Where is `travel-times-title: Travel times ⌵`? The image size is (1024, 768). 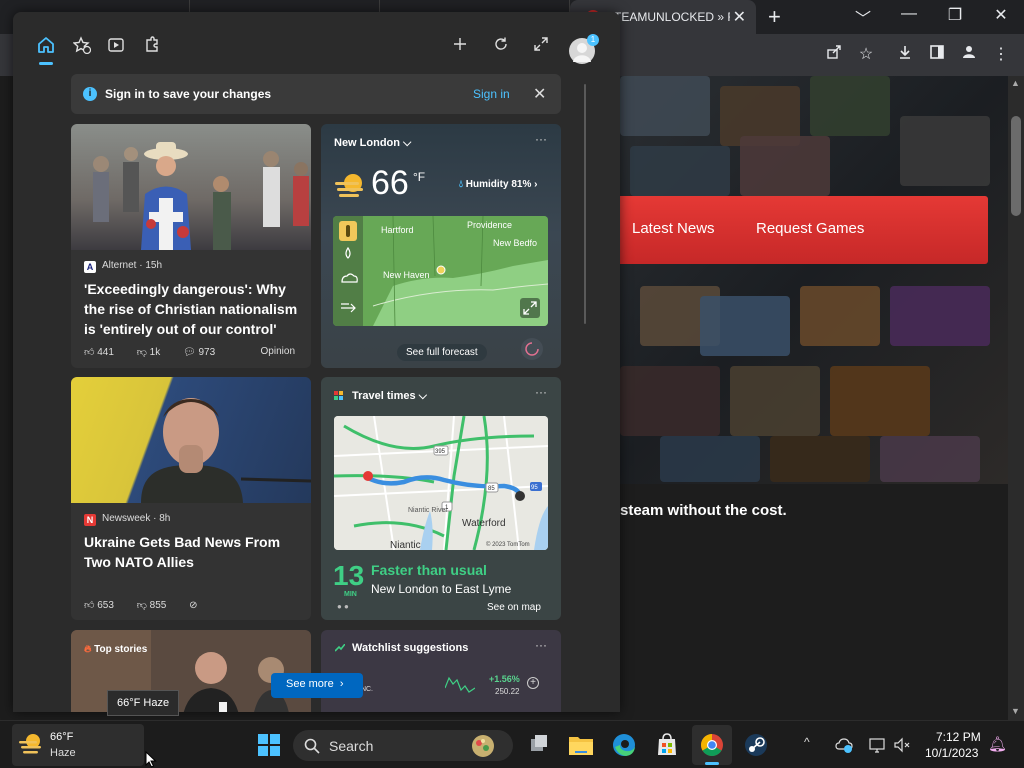
travel-times-title: Travel times ⌵ is located at coordinates (389, 396).